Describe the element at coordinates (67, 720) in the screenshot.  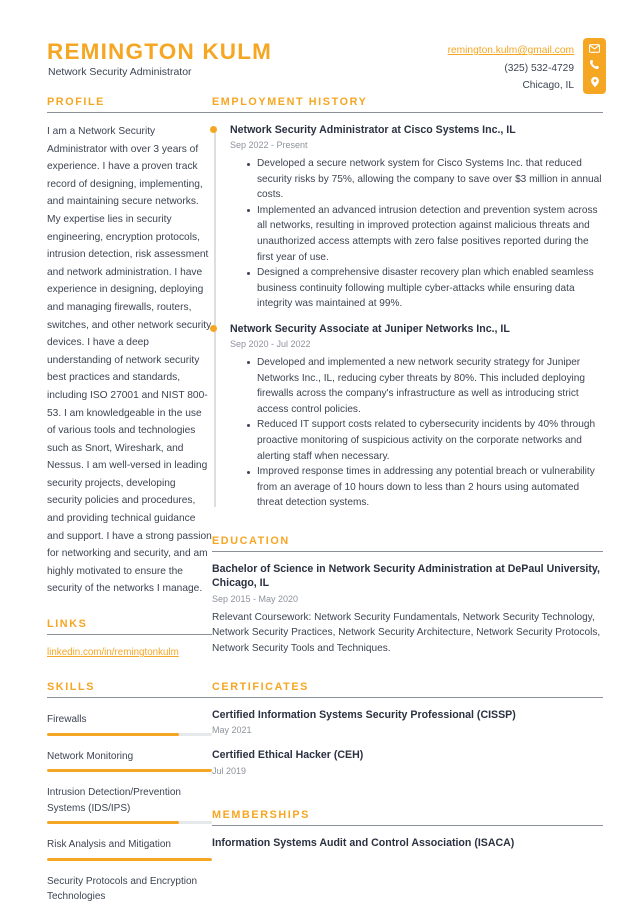
I see `skill-label: Firewalls` at that location.